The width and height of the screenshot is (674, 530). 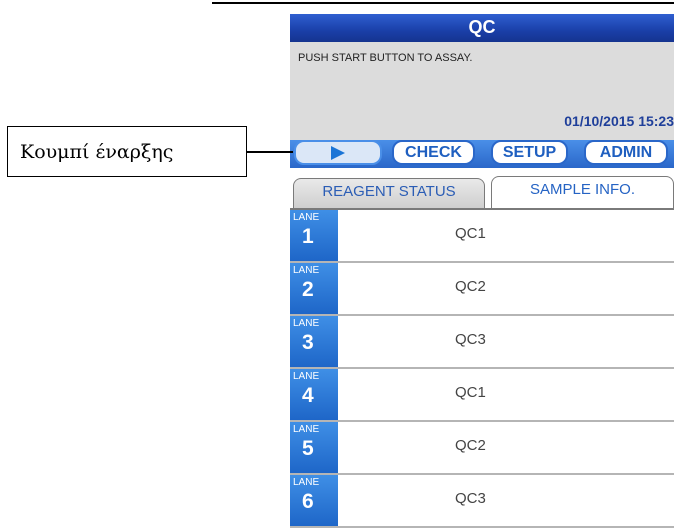 What do you see at coordinates (433, 152) in the screenshot?
I see `check-button: CHECK` at bounding box center [433, 152].